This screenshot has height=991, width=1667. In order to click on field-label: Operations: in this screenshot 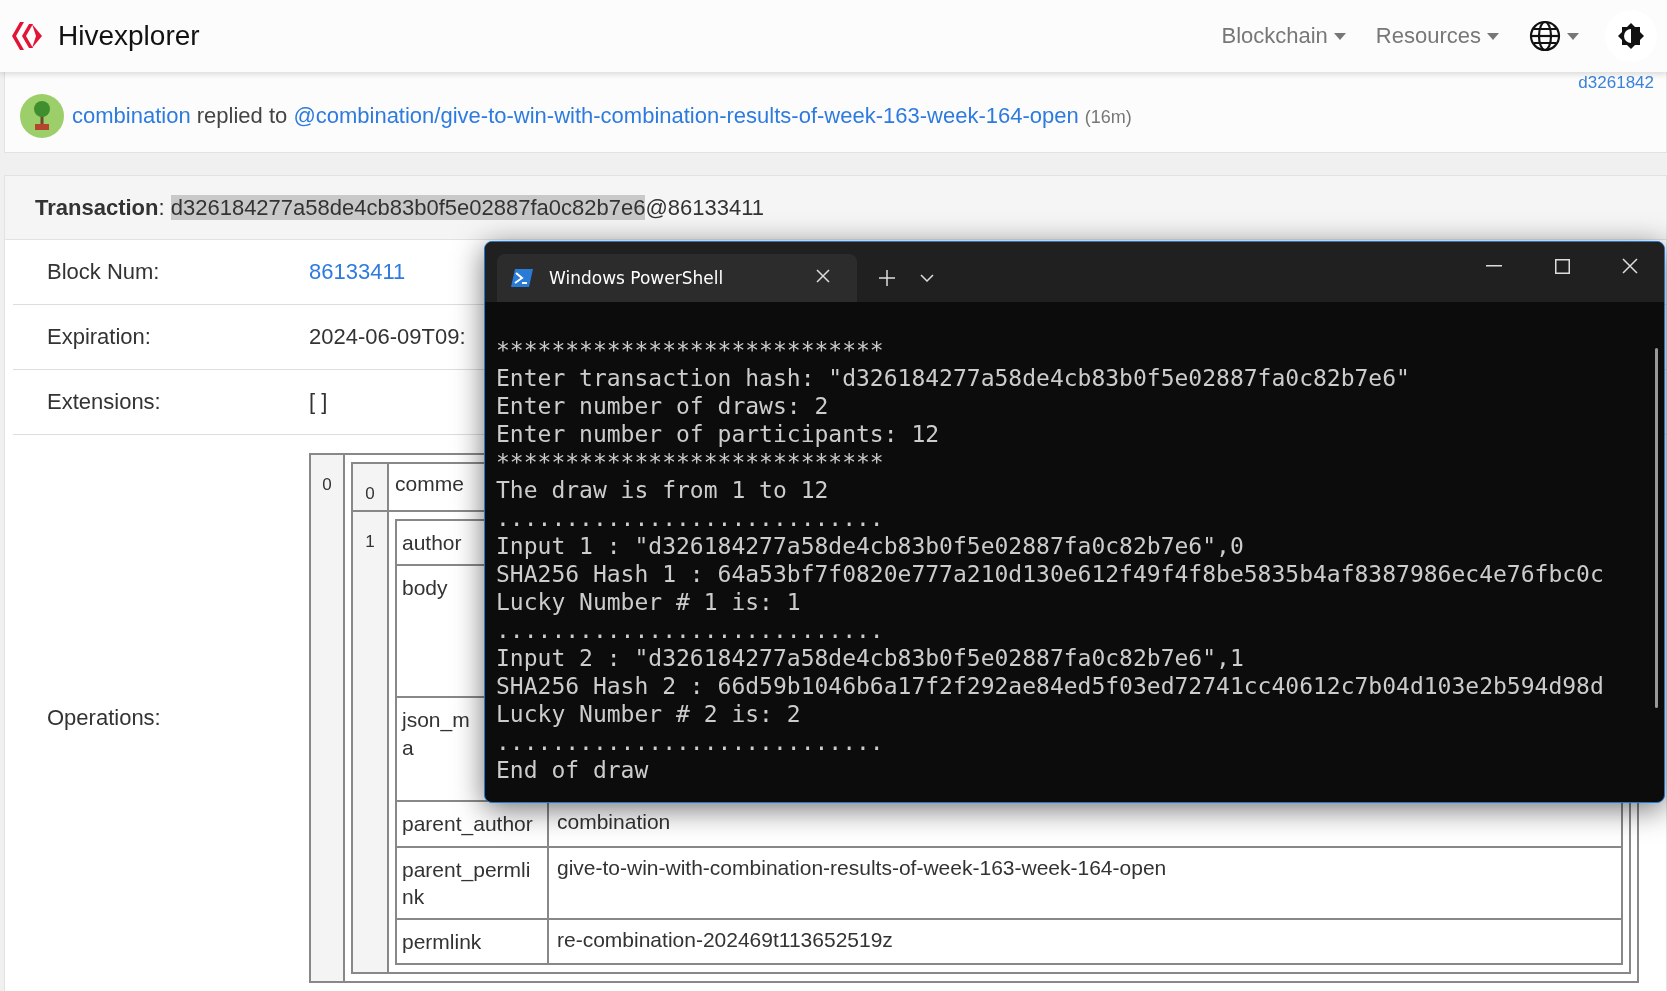, I will do `click(104, 718)`.